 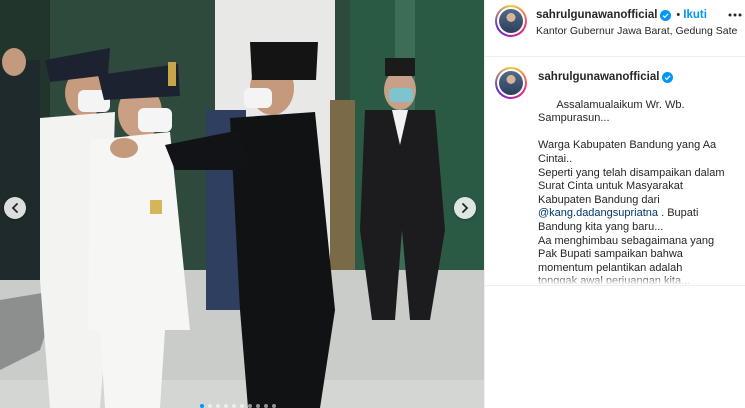 What do you see at coordinates (238, 406) in the screenshot?
I see `carousel-indicator` at bounding box center [238, 406].